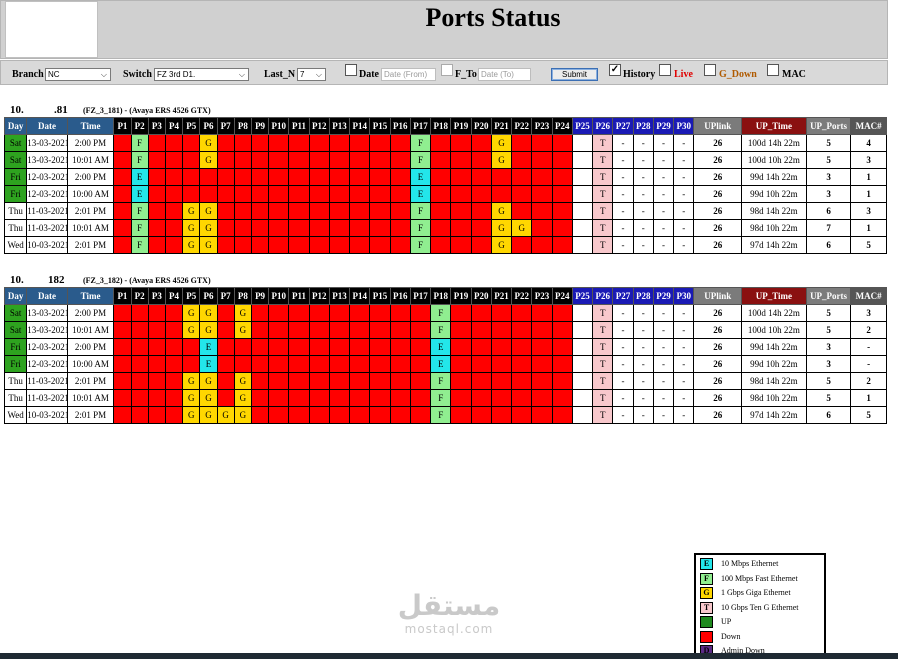 The width and height of the screenshot is (898, 659). Describe the element at coordinates (191, 296) in the screenshot. I see `col-port-header: P5` at that location.